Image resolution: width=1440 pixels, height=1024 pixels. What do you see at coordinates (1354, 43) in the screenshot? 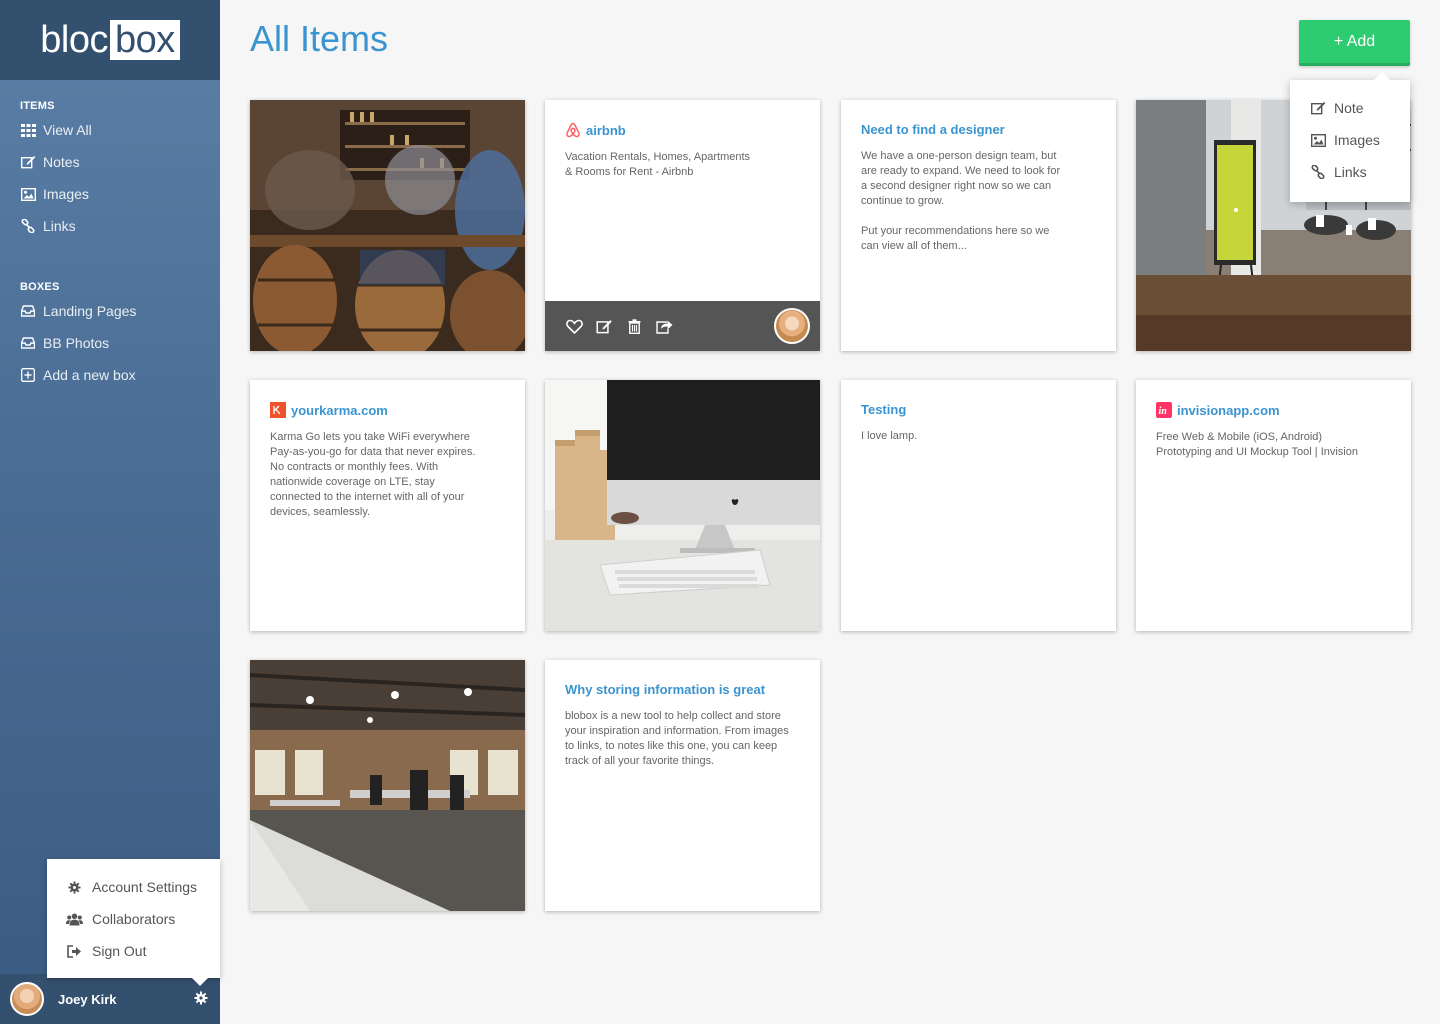
I see `add-button: + Add` at bounding box center [1354, 43].